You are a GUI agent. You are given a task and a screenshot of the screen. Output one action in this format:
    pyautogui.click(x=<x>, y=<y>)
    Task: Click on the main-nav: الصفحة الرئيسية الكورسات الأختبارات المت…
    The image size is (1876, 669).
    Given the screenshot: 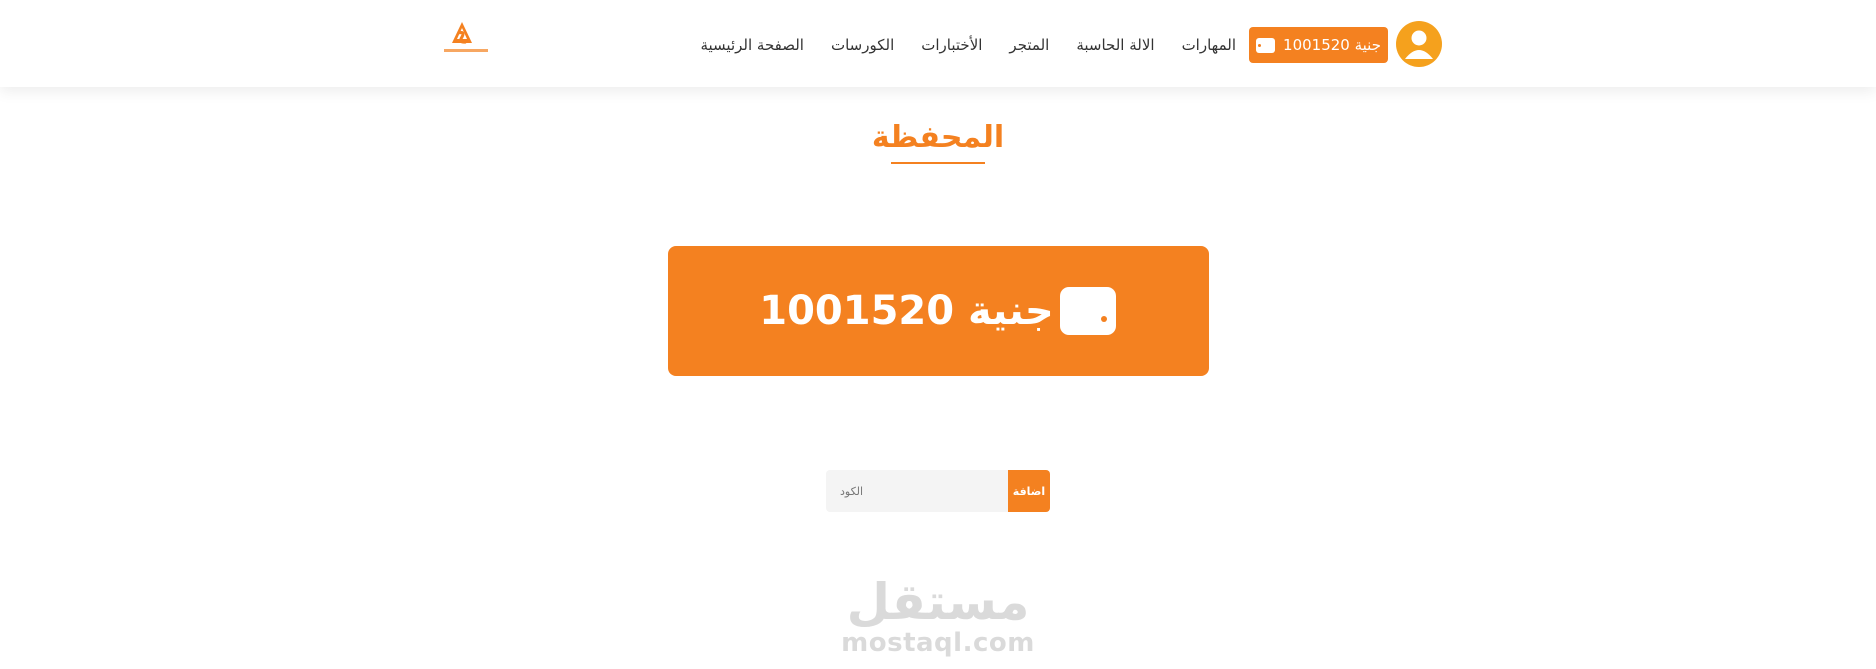 What is the action you would take?
    pyautogui.click(x=968, y=45)
    